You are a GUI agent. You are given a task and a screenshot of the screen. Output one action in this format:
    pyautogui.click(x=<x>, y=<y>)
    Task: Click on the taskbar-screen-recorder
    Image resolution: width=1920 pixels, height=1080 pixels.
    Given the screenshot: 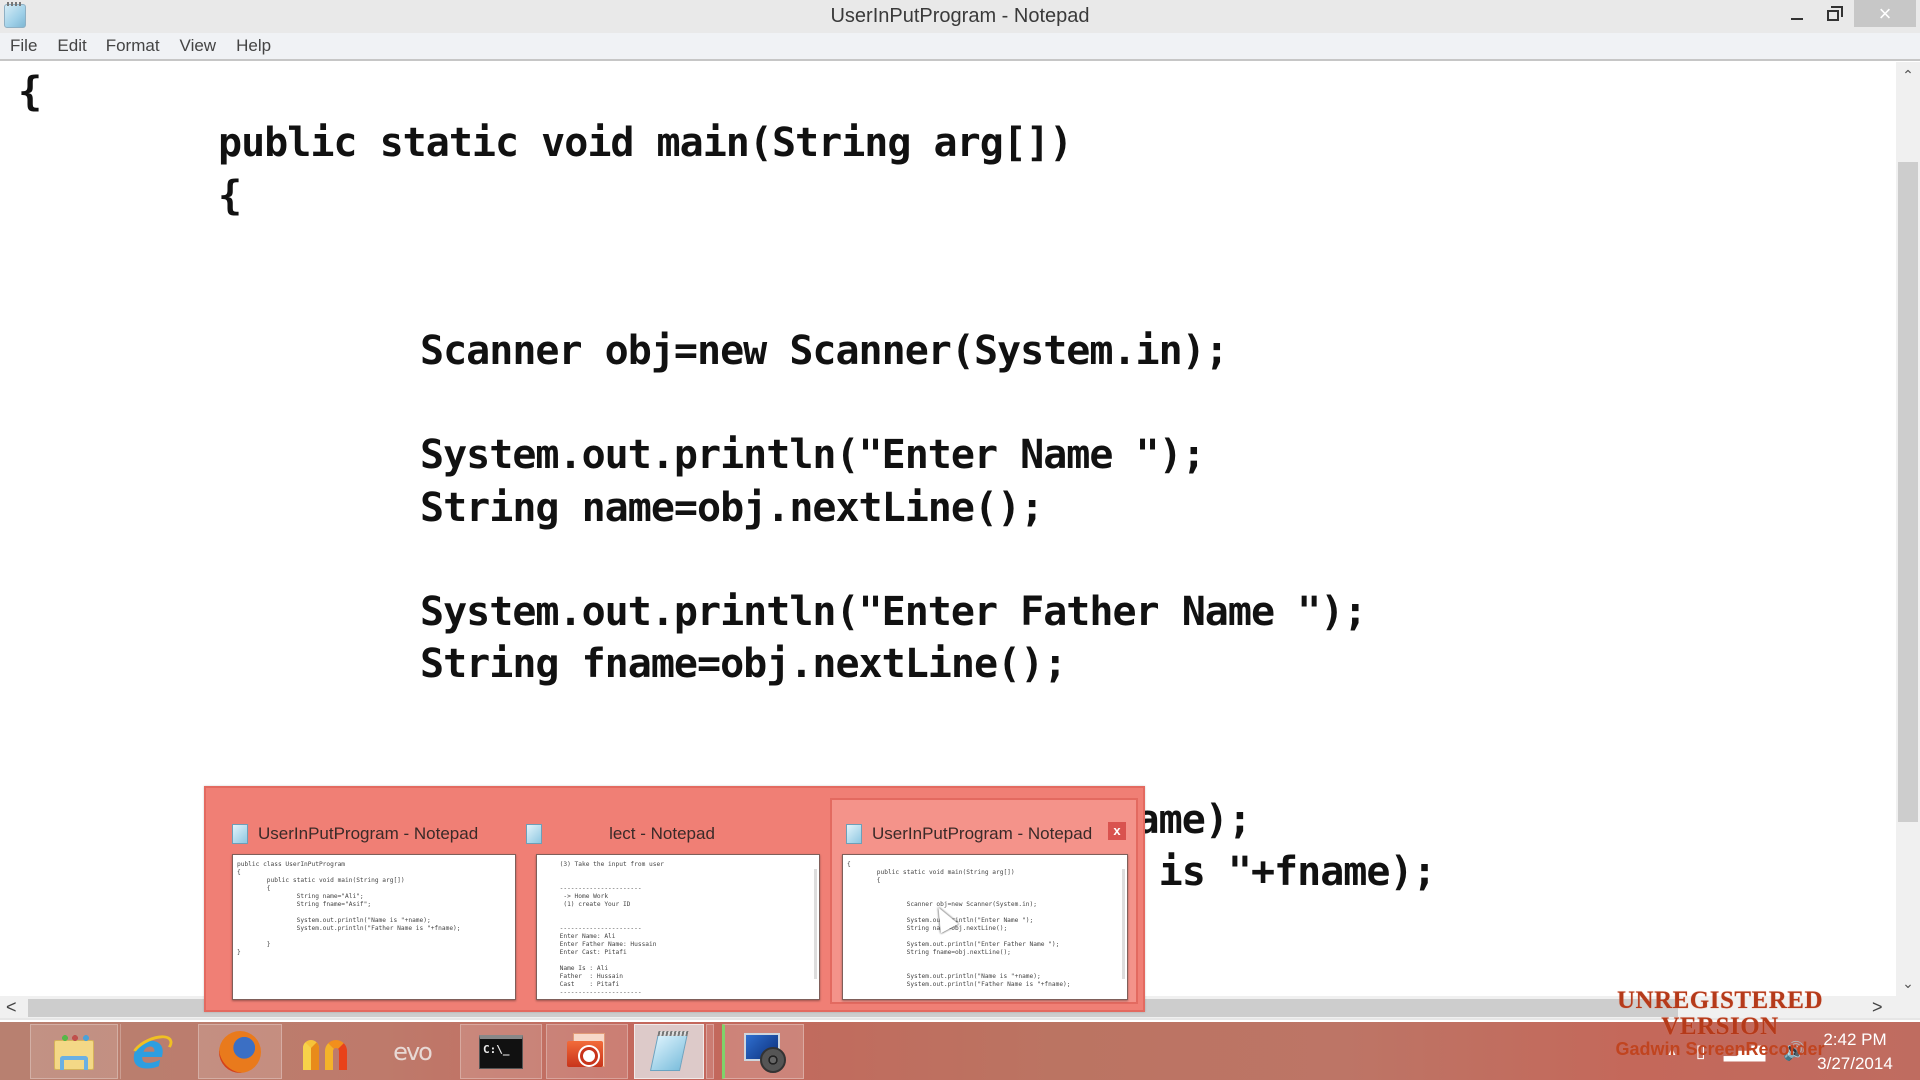 What is the action you would take?
    pyautogui.click(x=763, y=1051)
    